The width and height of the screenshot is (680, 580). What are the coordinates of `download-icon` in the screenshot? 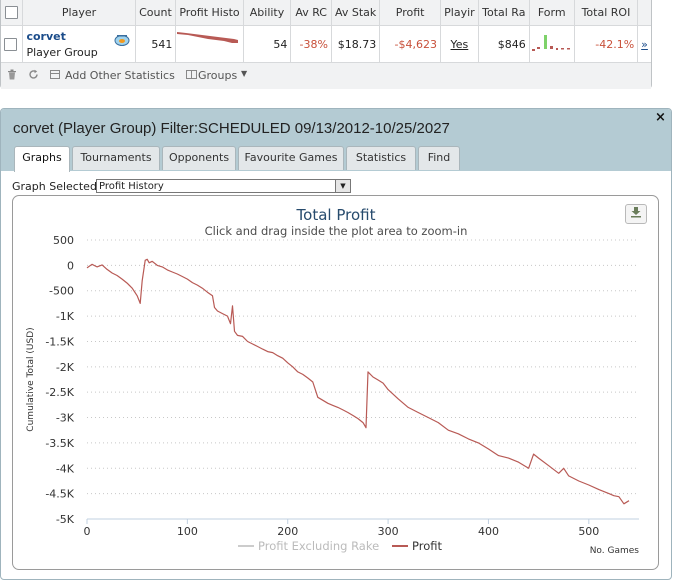 It's located at (636, 214).